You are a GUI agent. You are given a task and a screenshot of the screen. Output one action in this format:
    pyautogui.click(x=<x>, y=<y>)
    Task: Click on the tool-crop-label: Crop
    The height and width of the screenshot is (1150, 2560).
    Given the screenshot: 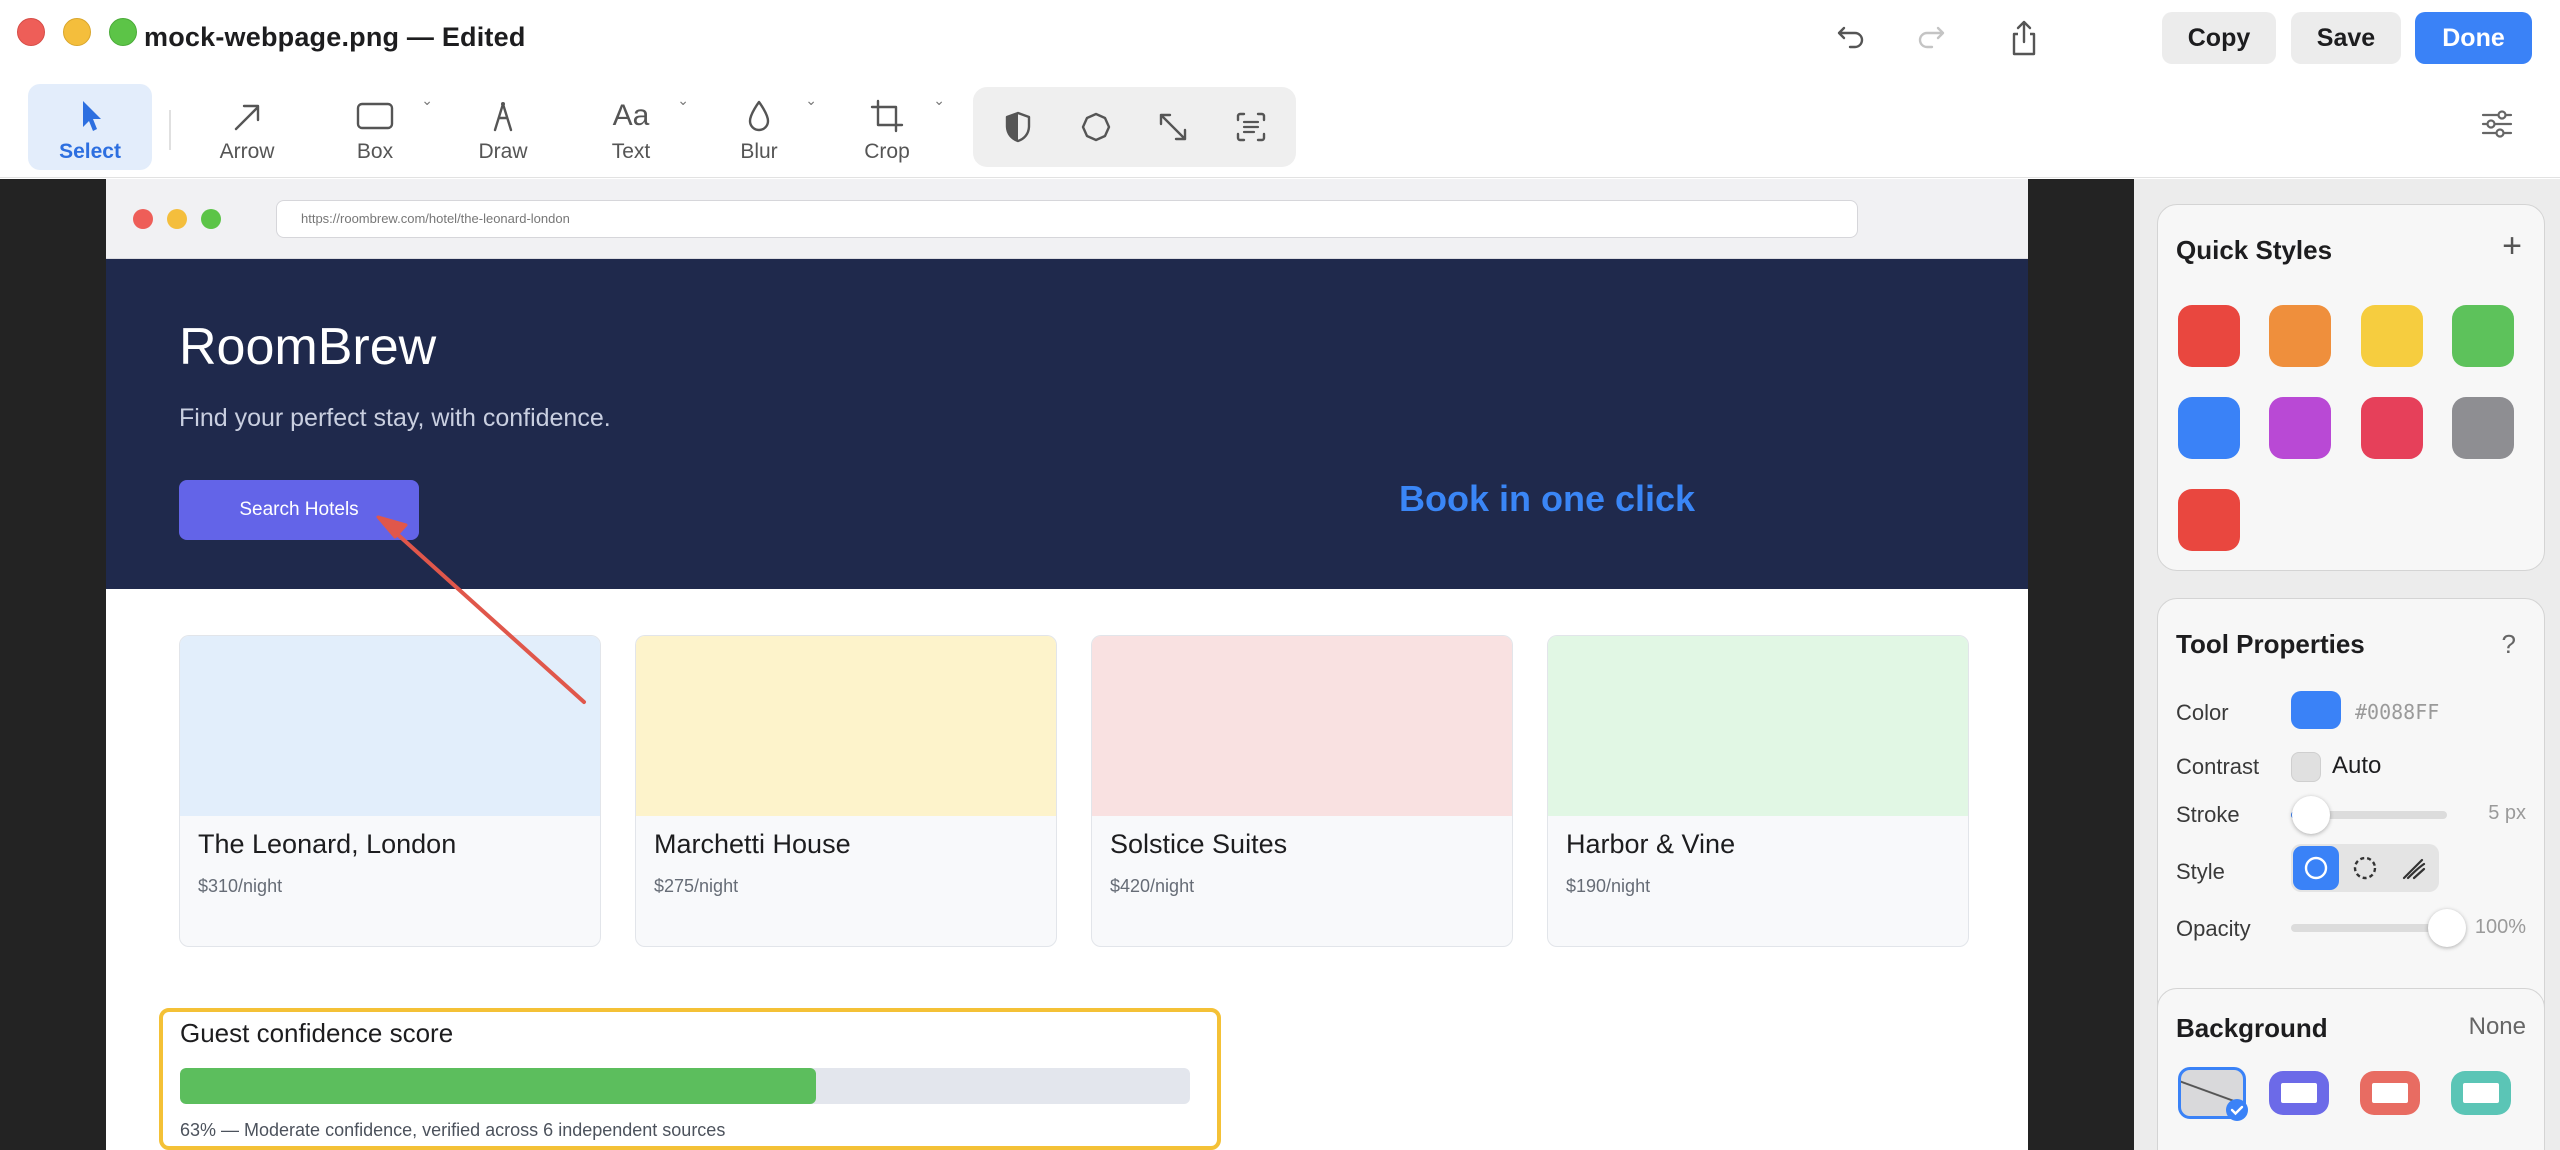 What is the action you would take?
    pyautogui.click(x=887, y=151)
    